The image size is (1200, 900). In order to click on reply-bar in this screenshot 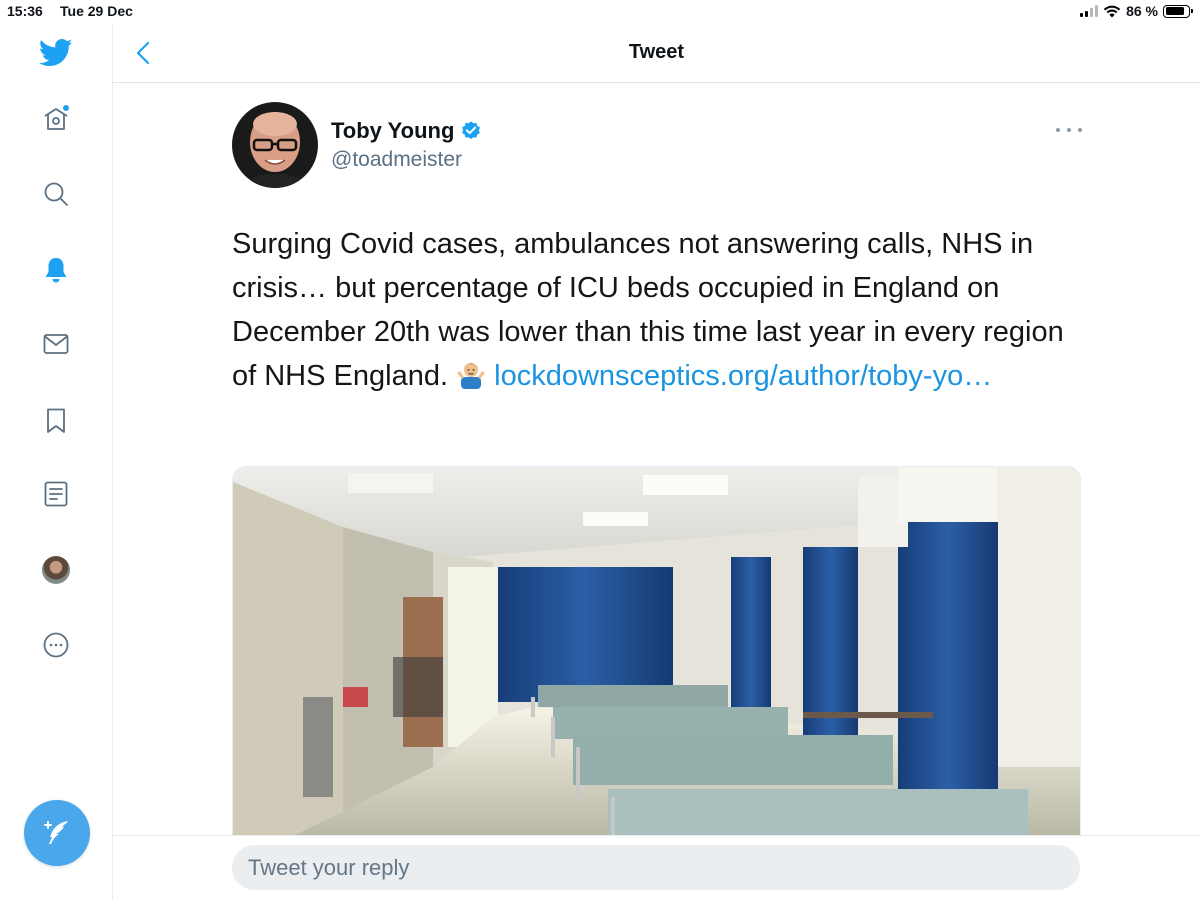, I will do `click(656, 867)`.